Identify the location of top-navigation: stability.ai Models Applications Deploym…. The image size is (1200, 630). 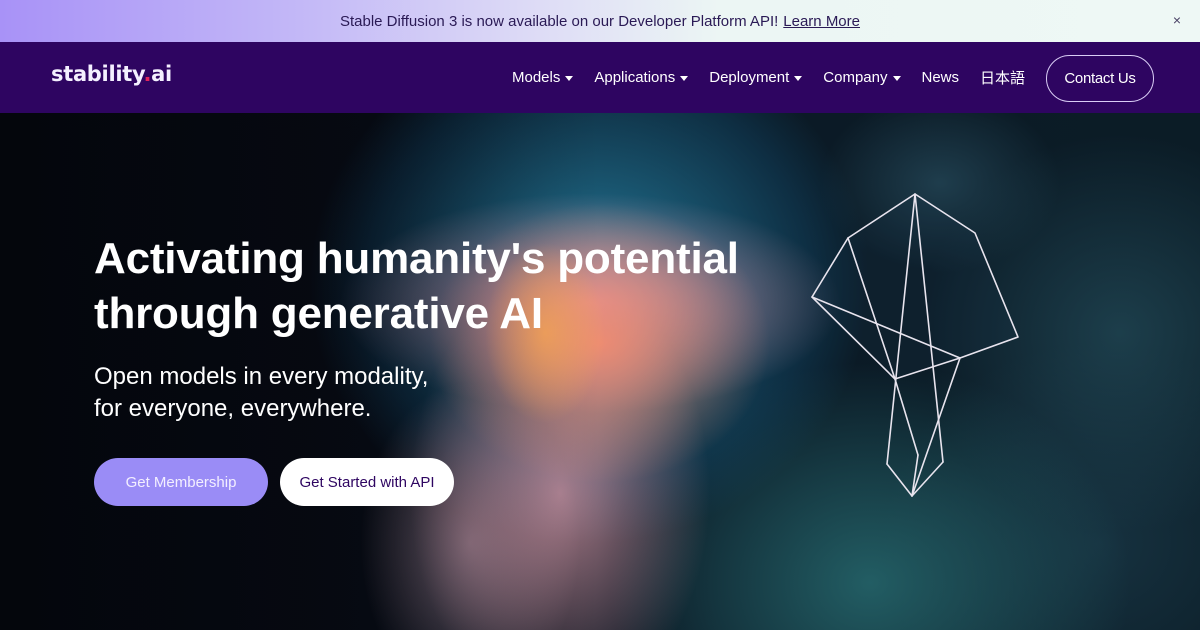
(600, 77).